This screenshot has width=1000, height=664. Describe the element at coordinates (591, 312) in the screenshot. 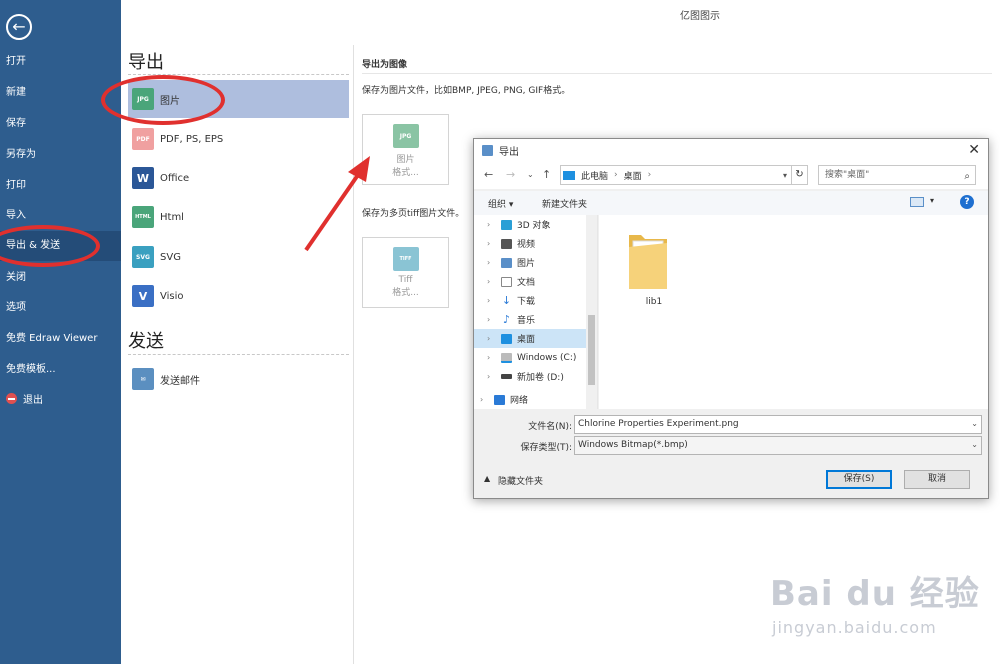

I see `tree-scrollbar` at that location.